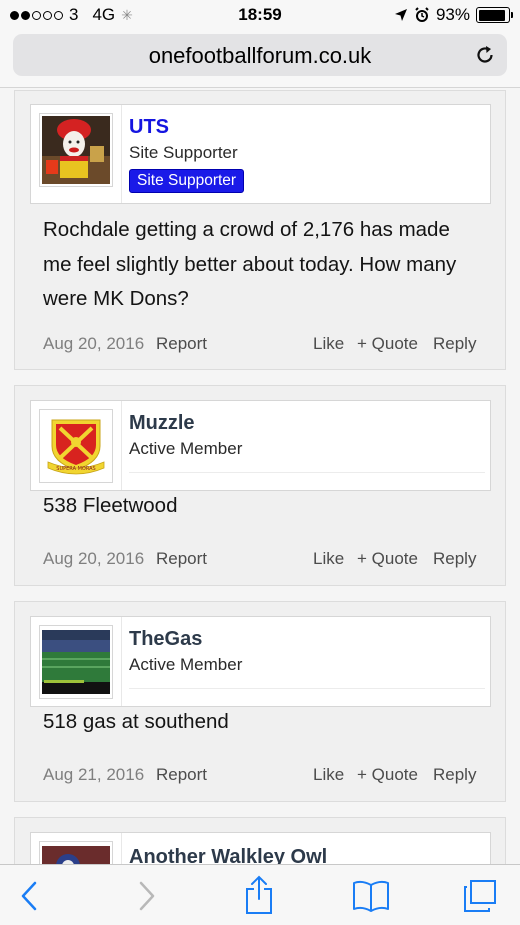 This screenshot has height=925, width=520. I want to click on url-text: onefootballforum.co.uk, so click(260, 56).